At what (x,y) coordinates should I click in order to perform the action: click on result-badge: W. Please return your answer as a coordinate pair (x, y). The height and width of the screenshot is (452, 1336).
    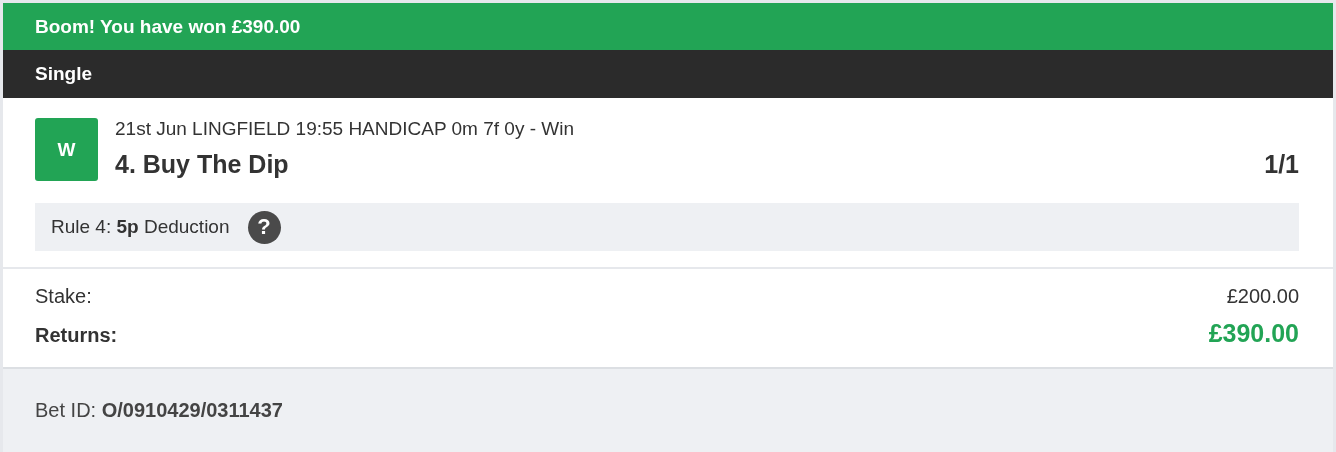
    Looking at the image, I should click on (66, 149).